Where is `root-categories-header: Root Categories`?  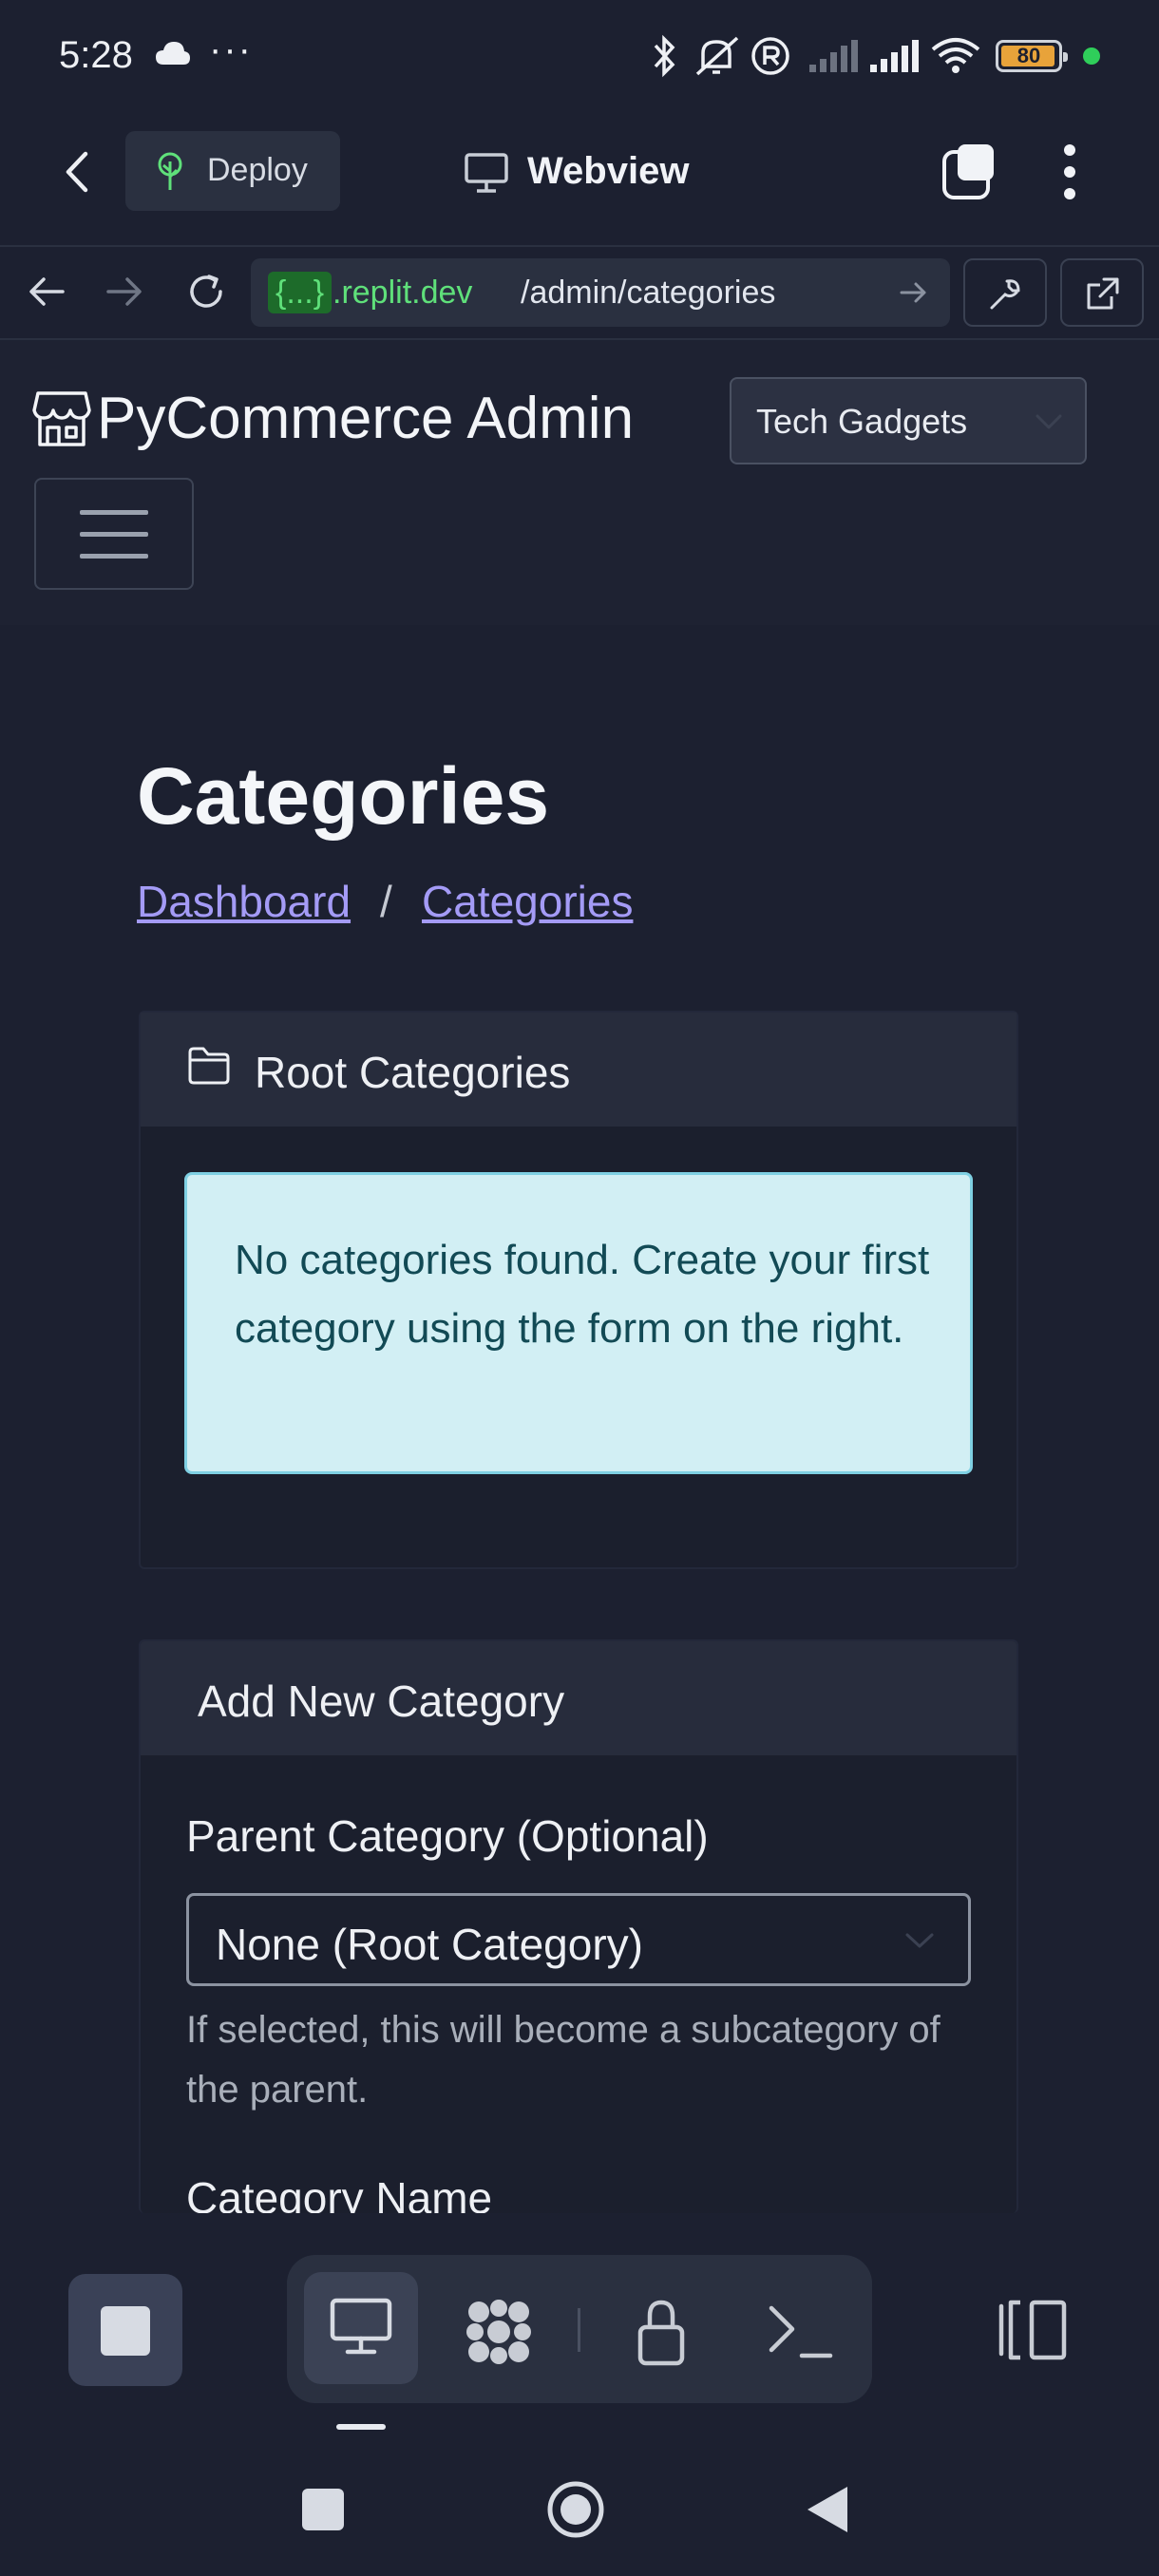
root-categories-header: Root Categories is located at coordinates (578, 1070).